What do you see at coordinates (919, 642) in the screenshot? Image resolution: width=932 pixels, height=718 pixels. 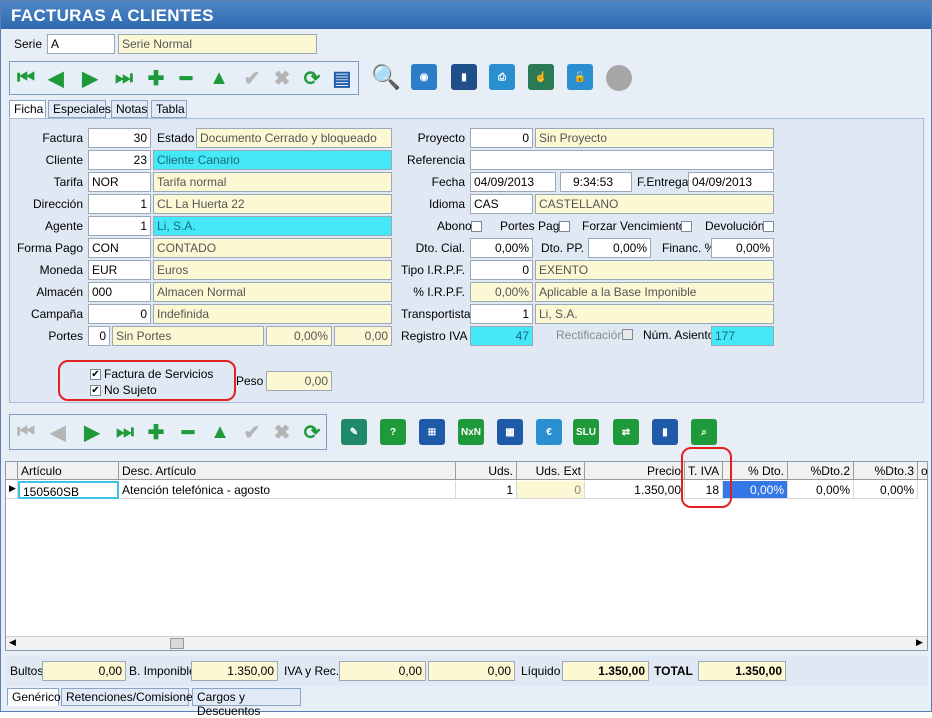 I see `scroll-right-icon: ▶` at bounding box center [919, 642].